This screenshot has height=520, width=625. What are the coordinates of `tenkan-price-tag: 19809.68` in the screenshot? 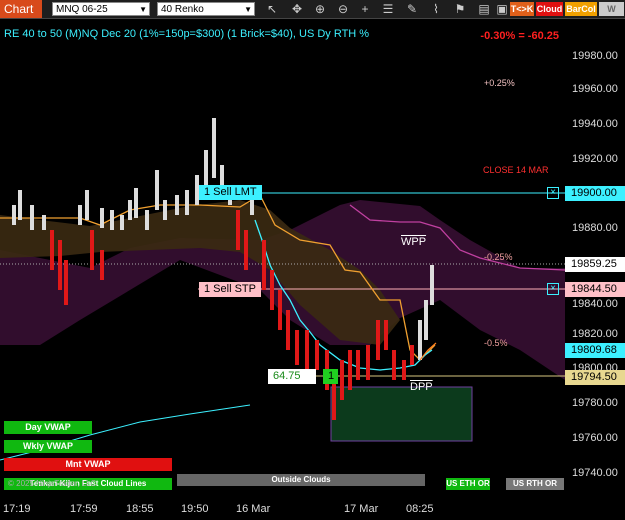 It's located at (595, 350).